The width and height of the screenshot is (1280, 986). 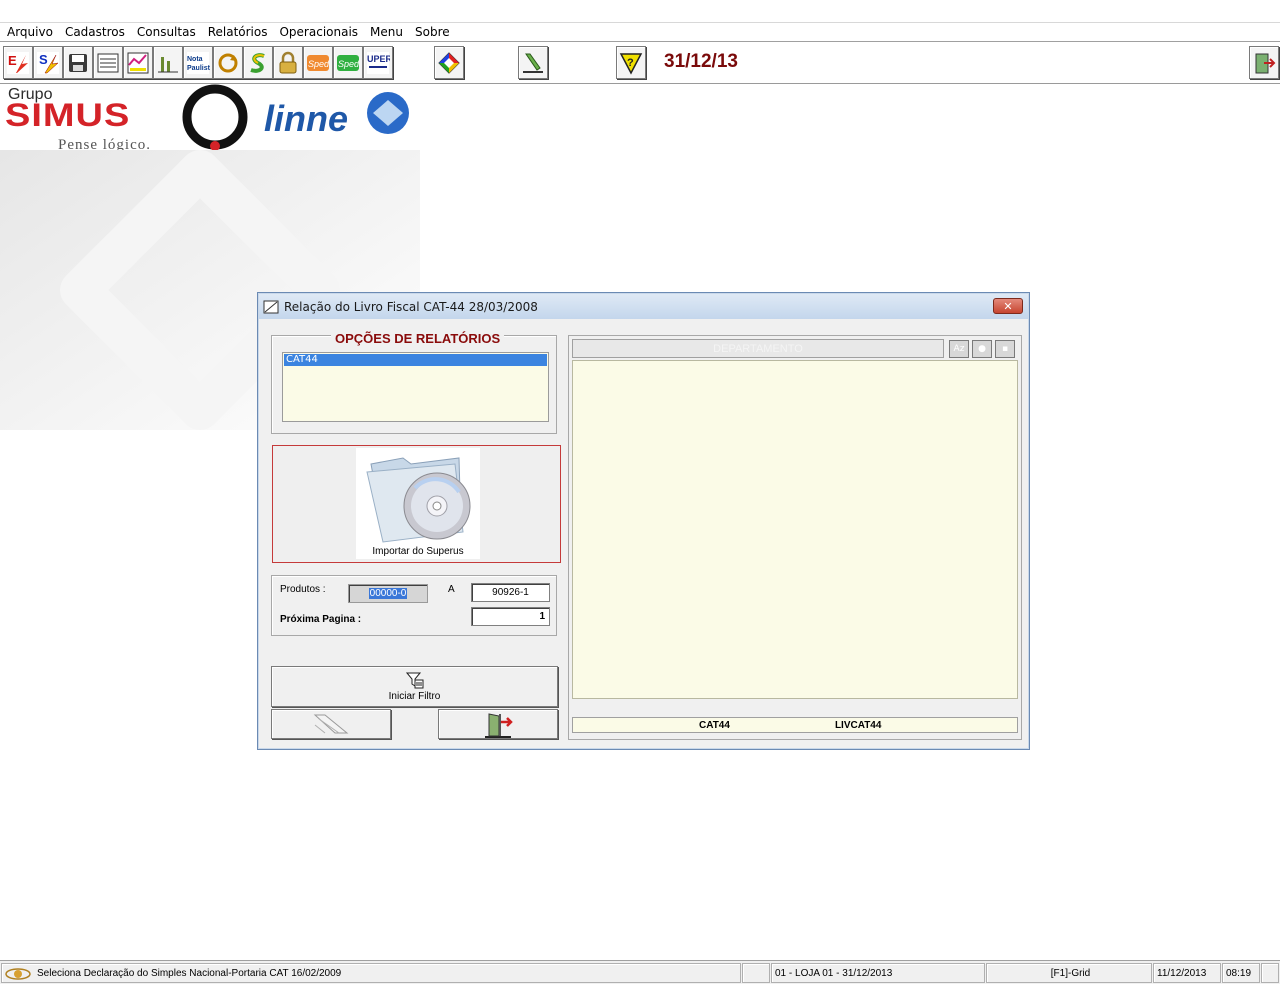 I want to click on status-grip, so click(x=1270, y=973).